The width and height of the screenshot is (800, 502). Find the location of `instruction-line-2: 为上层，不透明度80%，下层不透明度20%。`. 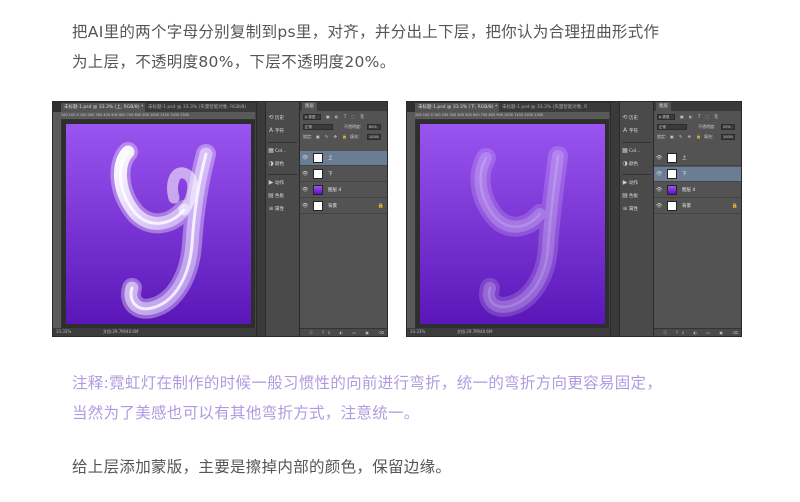

instruction-line-2: 为上层，不透明度80%，下层不透明度20%。 is located at coordinates (234, 62).